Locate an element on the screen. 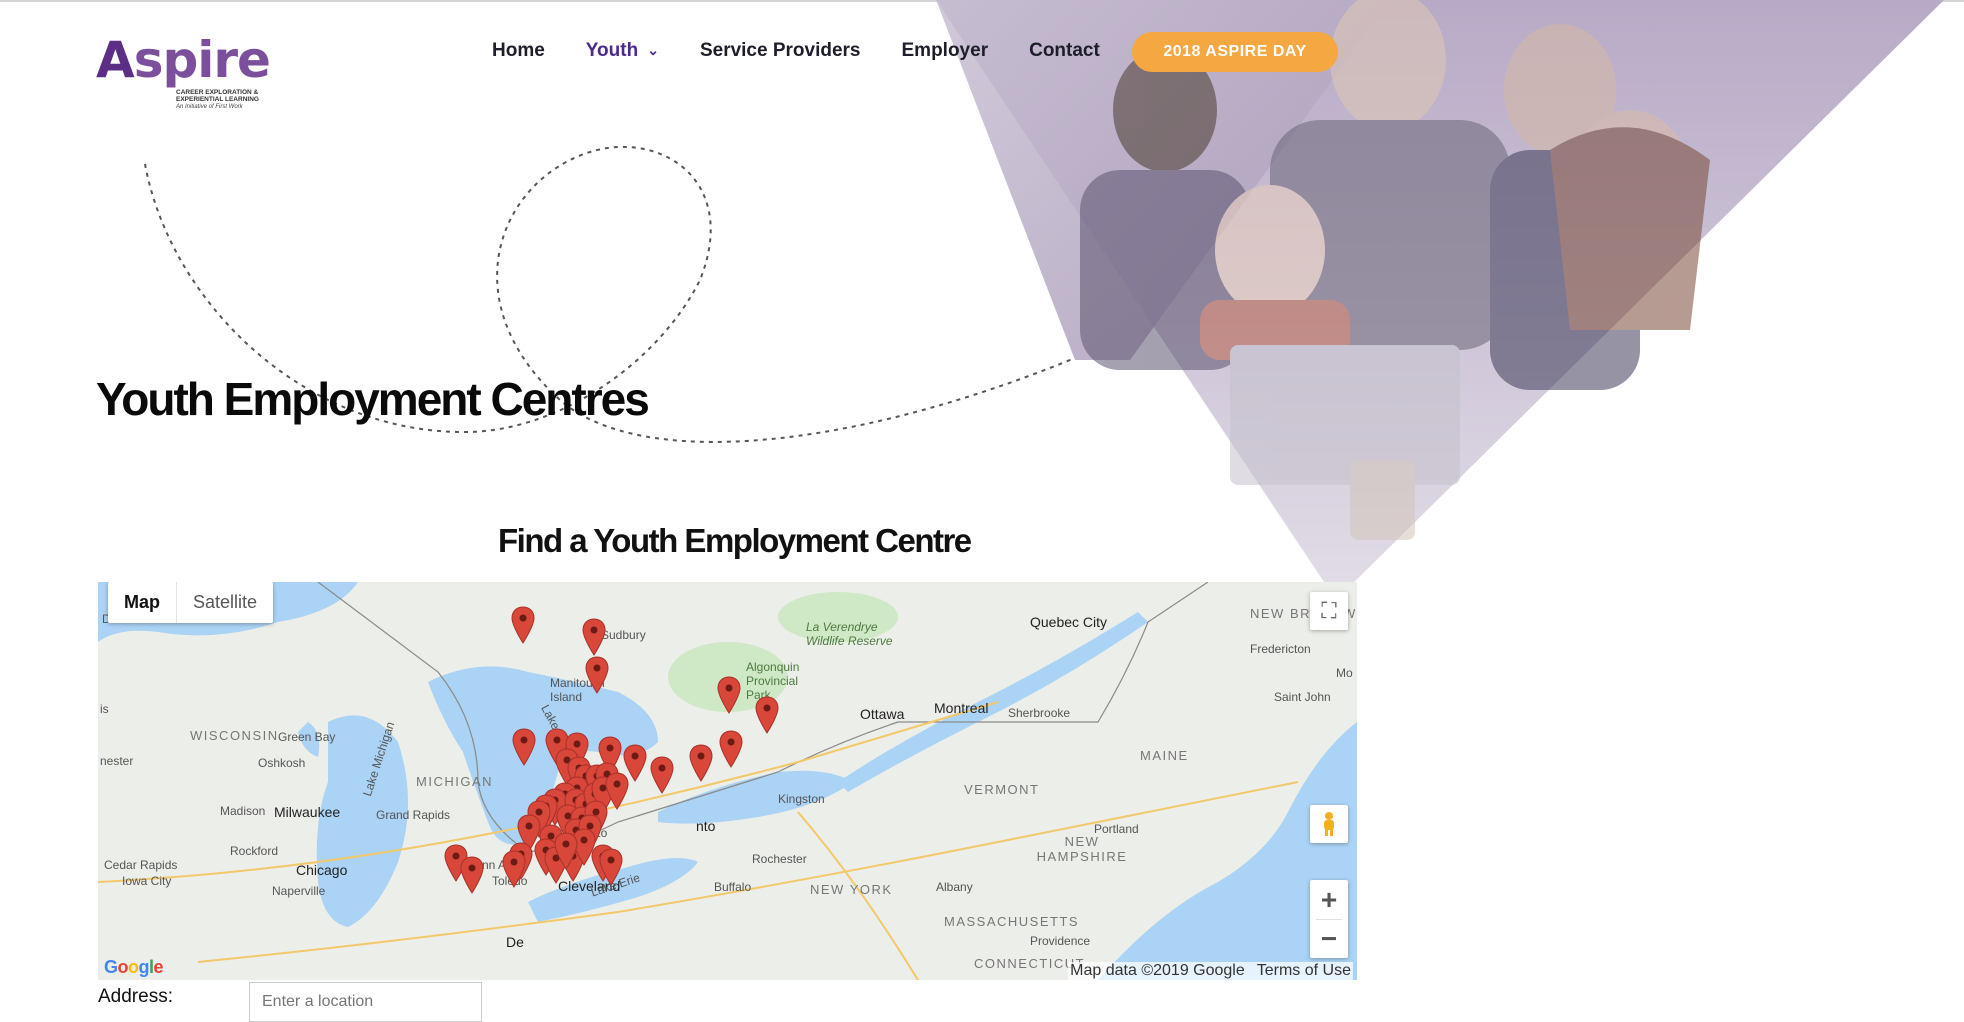 Image resolution: width=1964 pixels, height=1022 pixels. terms-of-use-link: Terms of Use is located at coordinates (1304, 970).